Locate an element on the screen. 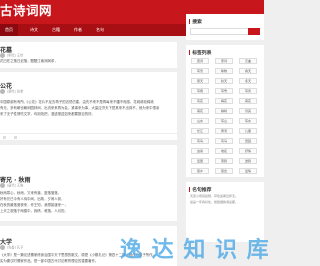 Image resolution: width=320 pixels, height=266 pixels. post-card: 花墓 (明代) 王世 花曰在之落日迟落，醴醴江南润润求， is located at coordinates (88, 55).